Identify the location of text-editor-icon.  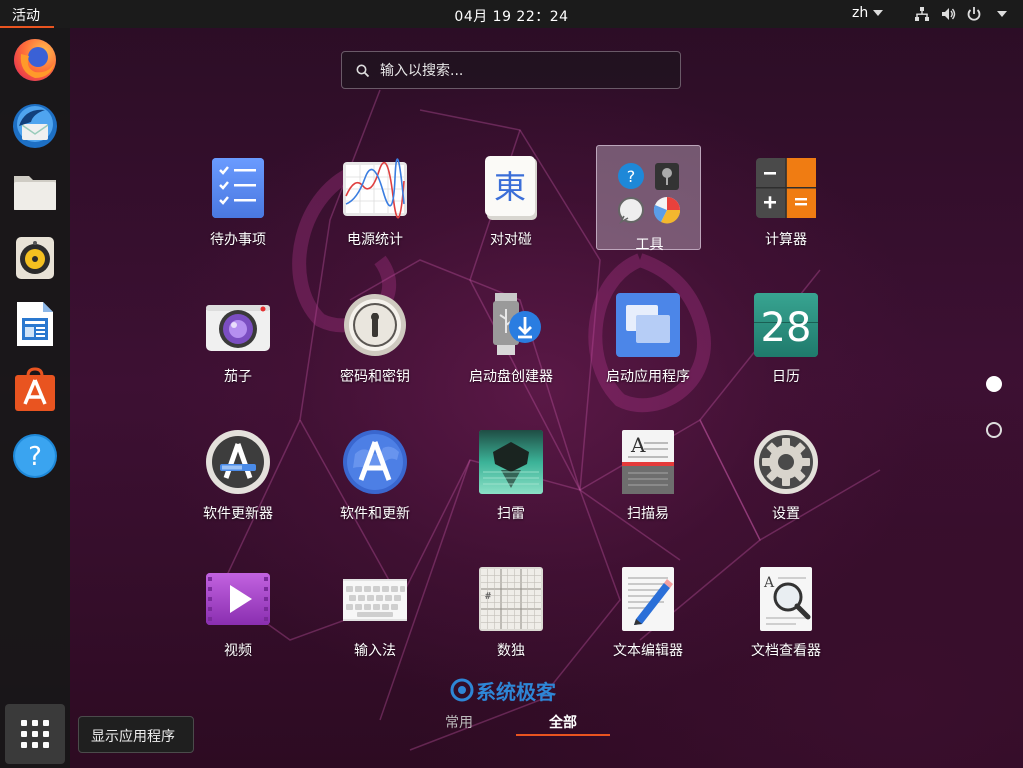
(648, 599).